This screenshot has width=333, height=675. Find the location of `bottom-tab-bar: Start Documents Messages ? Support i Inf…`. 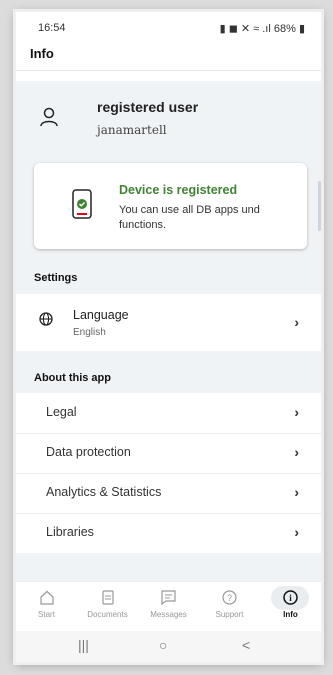

bottom-tab-bar: Start Documents Messages ? Support i Inf… is located at coordinates (168, 606).